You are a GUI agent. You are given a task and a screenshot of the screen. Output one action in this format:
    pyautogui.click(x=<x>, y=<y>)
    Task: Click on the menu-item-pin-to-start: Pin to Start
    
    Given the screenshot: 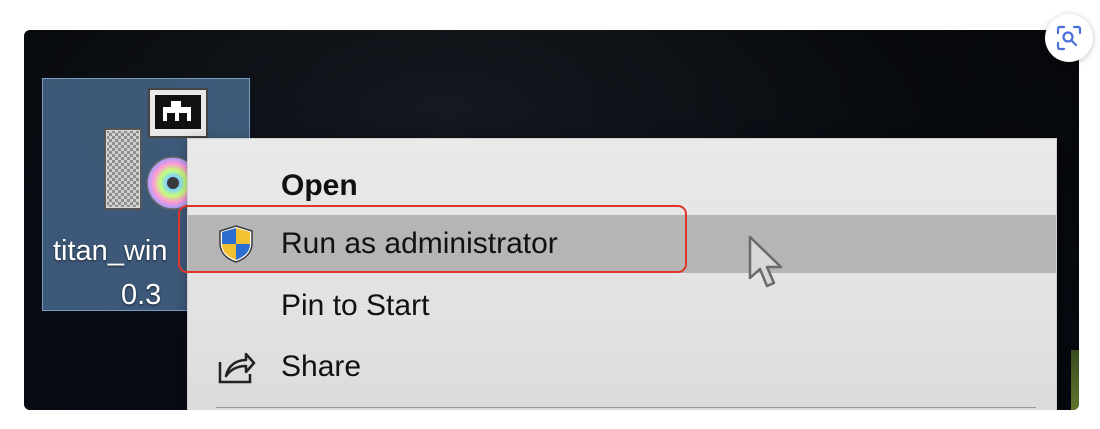 What is the action you would take?
    pyautogui.click(x=622, y=306)
    